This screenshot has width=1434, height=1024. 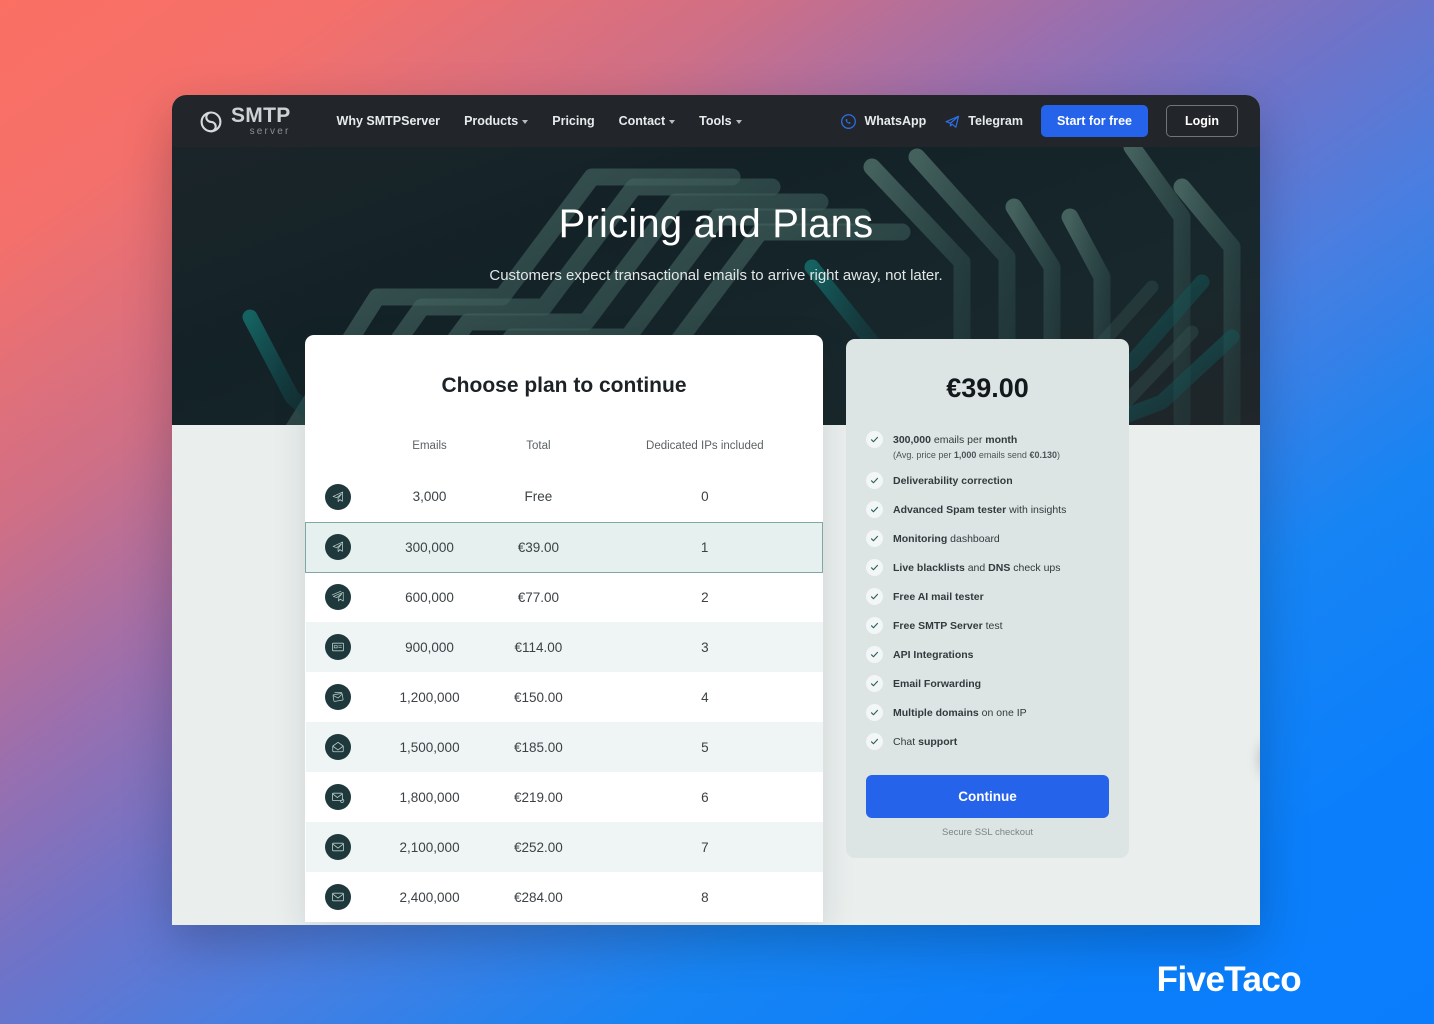 I want to click on plan-dedicated-ips: 3, so click(x=705, y=647).